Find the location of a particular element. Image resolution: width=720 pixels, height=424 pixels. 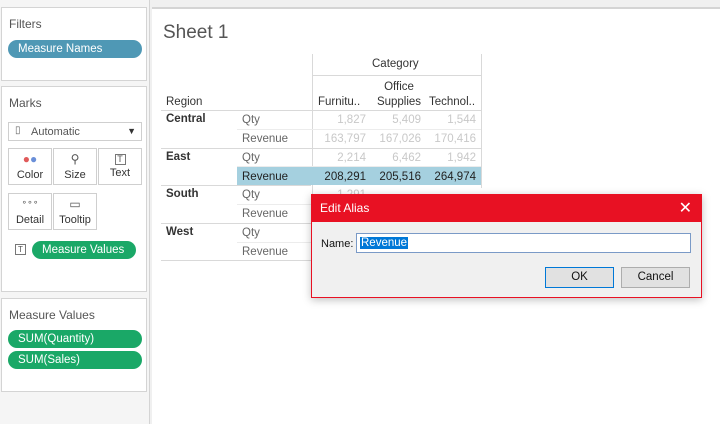

mark-type-select: ▯ Automatic ▼ is located at coordinates (75, 131).